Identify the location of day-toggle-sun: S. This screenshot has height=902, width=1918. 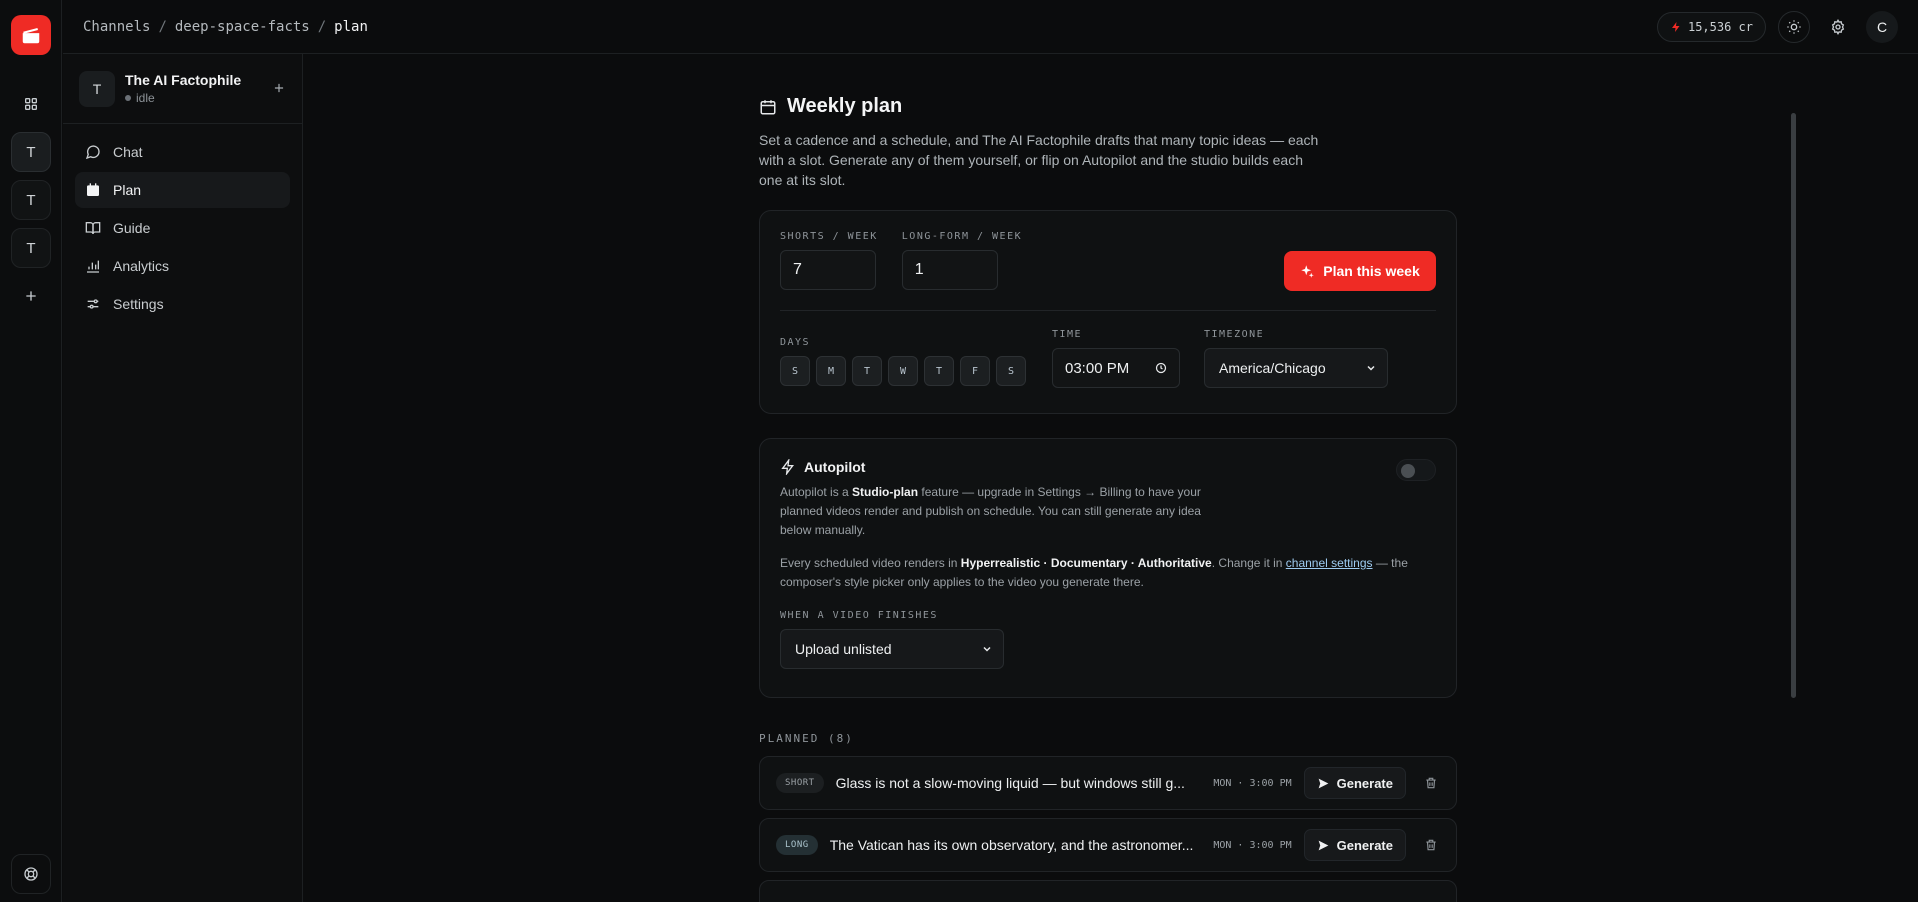
(795, 371).